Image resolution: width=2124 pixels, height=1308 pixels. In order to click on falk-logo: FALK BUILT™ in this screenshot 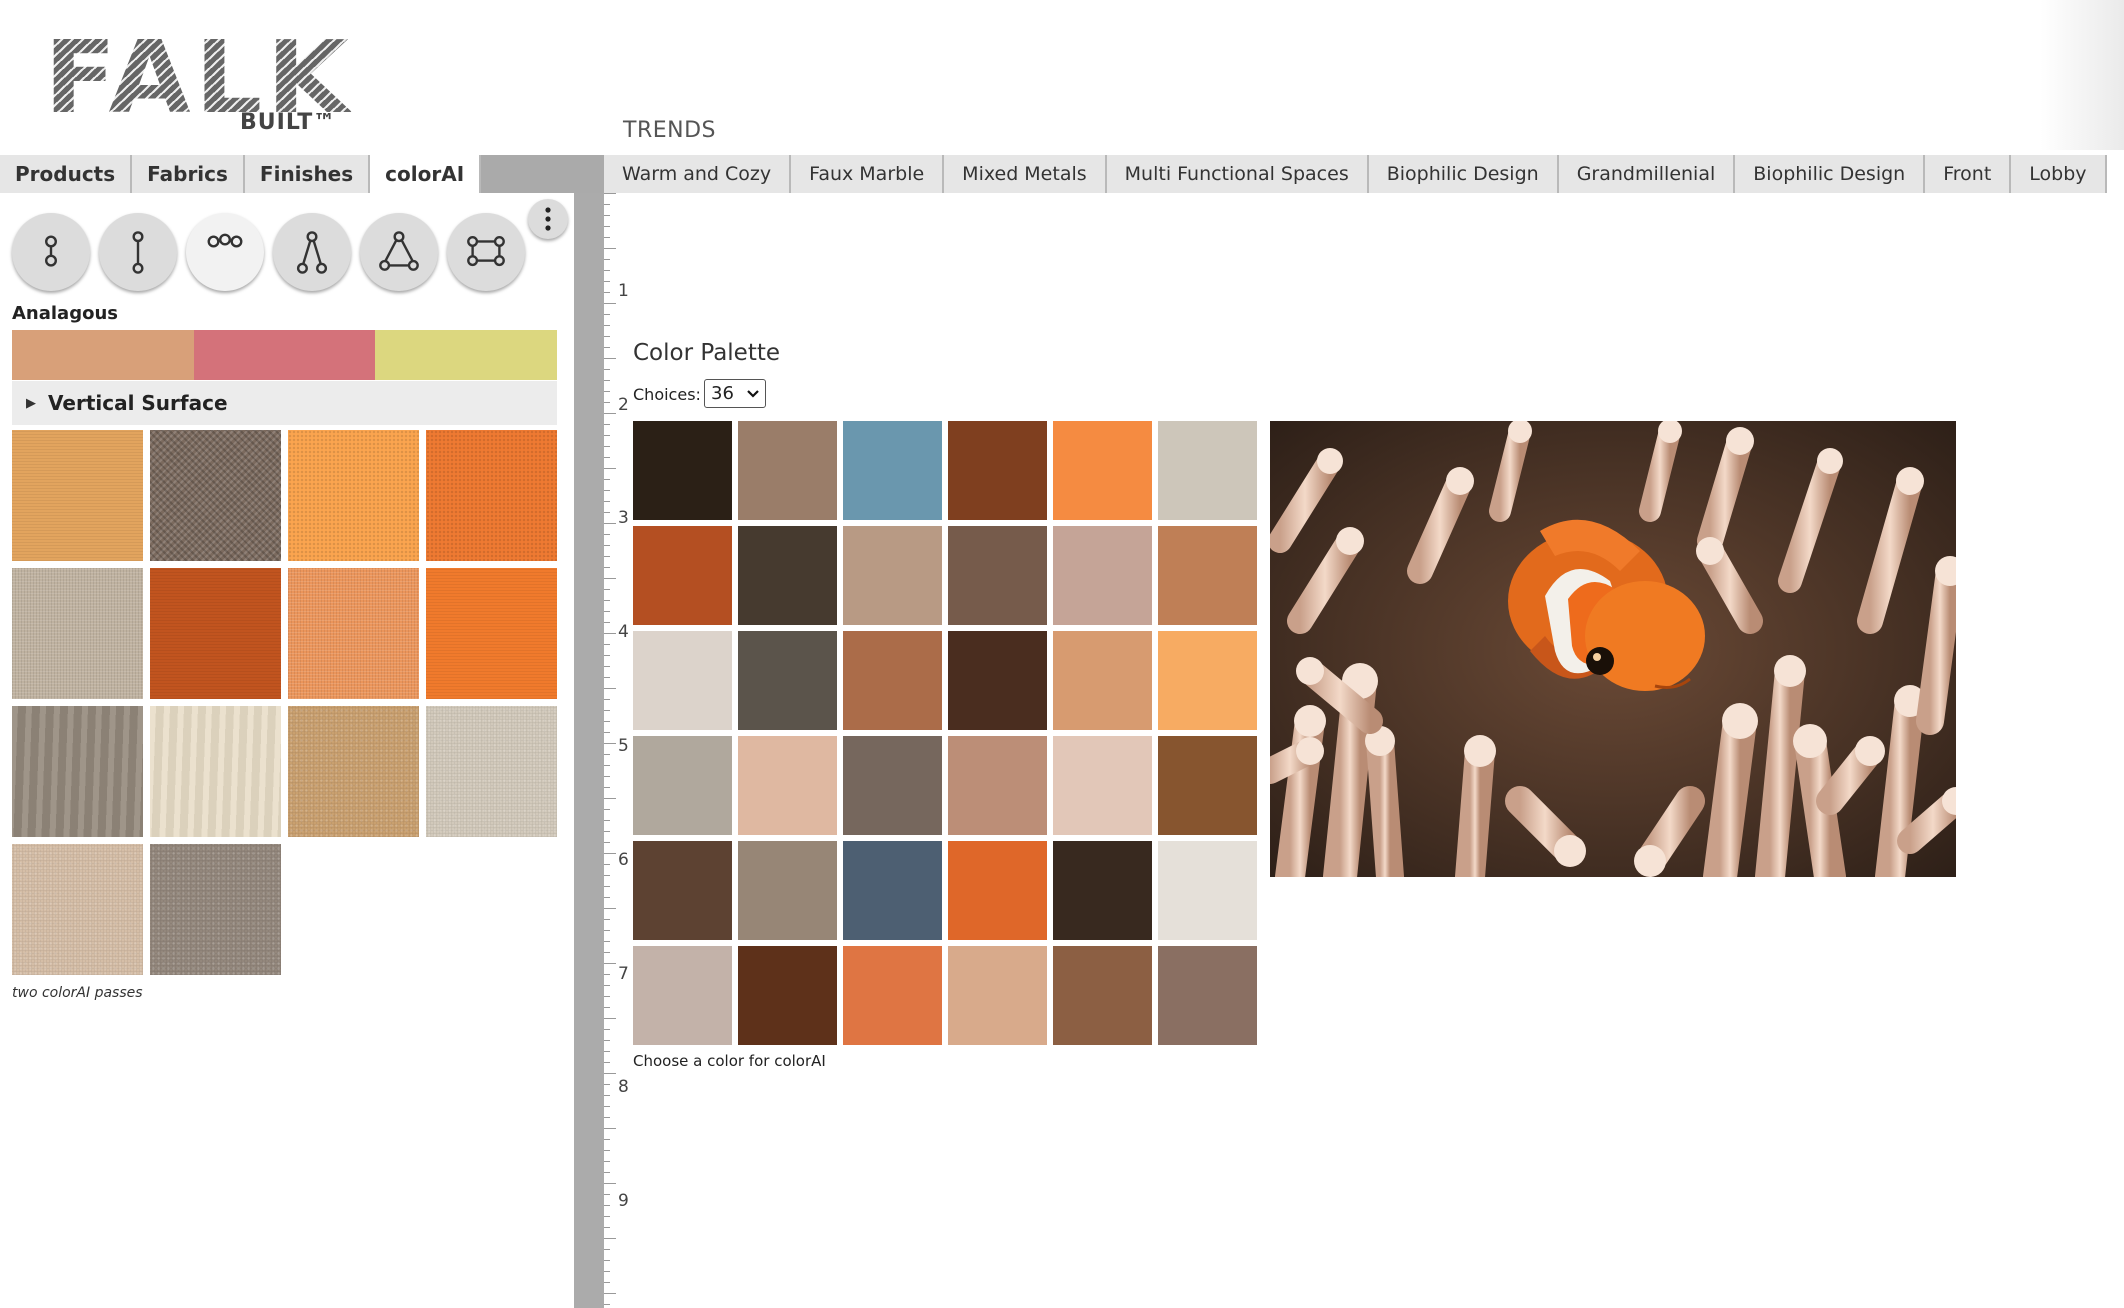, I will do `click(196, 82)`.